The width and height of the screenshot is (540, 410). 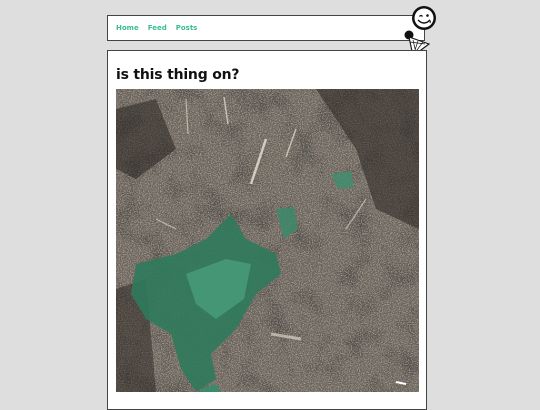 I want to click on nav-links: Home Feed Posts, so click(x=156, y=28).